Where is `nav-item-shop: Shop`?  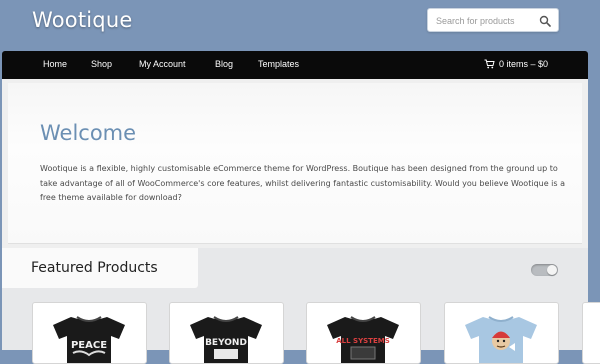
nav-item-shop: Shop is located at coordinates (101, 64).